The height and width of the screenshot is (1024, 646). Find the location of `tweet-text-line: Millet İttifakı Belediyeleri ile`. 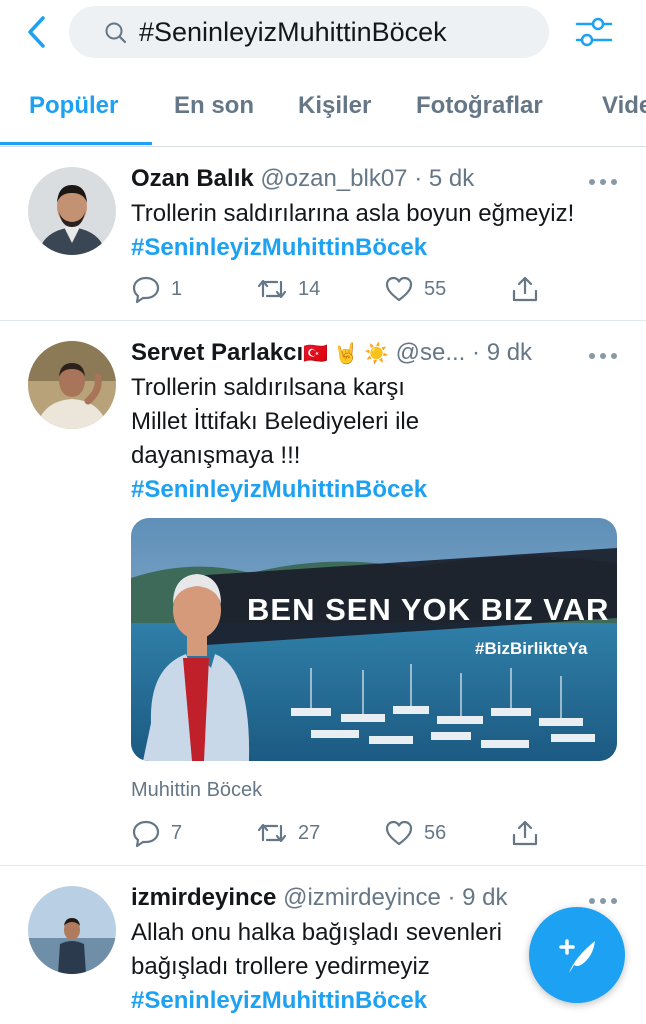

tweet-text-line: Millet İttifakı Belediyeleri ile is located at coordinates (275, 421).